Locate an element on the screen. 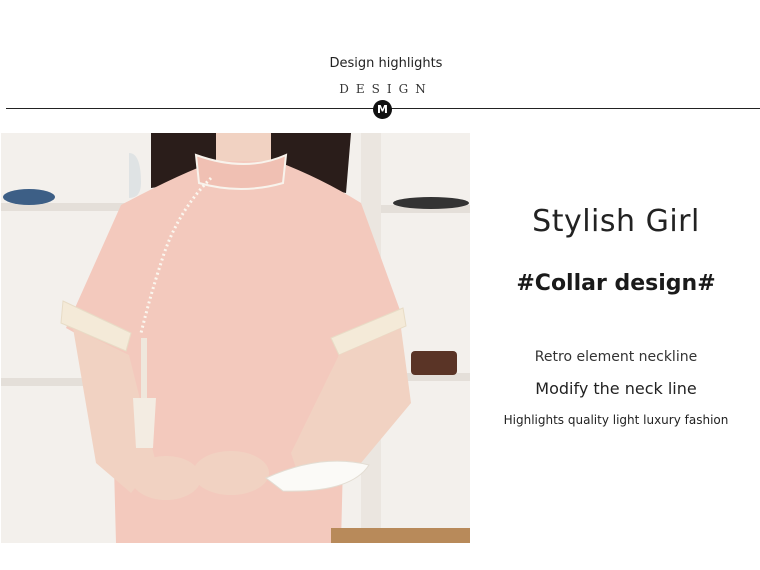 The width and height of the screenshot is (760, 570). feature-line-2: Modify the neck line is located at coordinates (616, 388).